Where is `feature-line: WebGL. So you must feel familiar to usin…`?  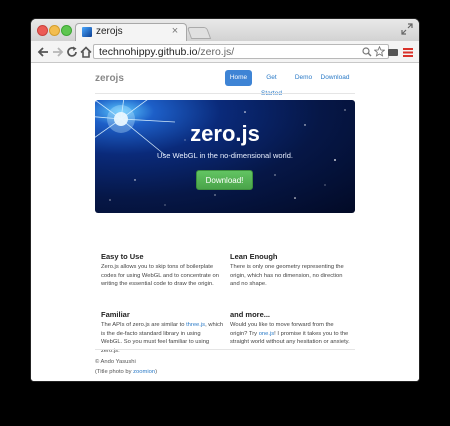 feature-line: WebGL. So you must feel familiar to usin… is located at coordinates (155, 342).